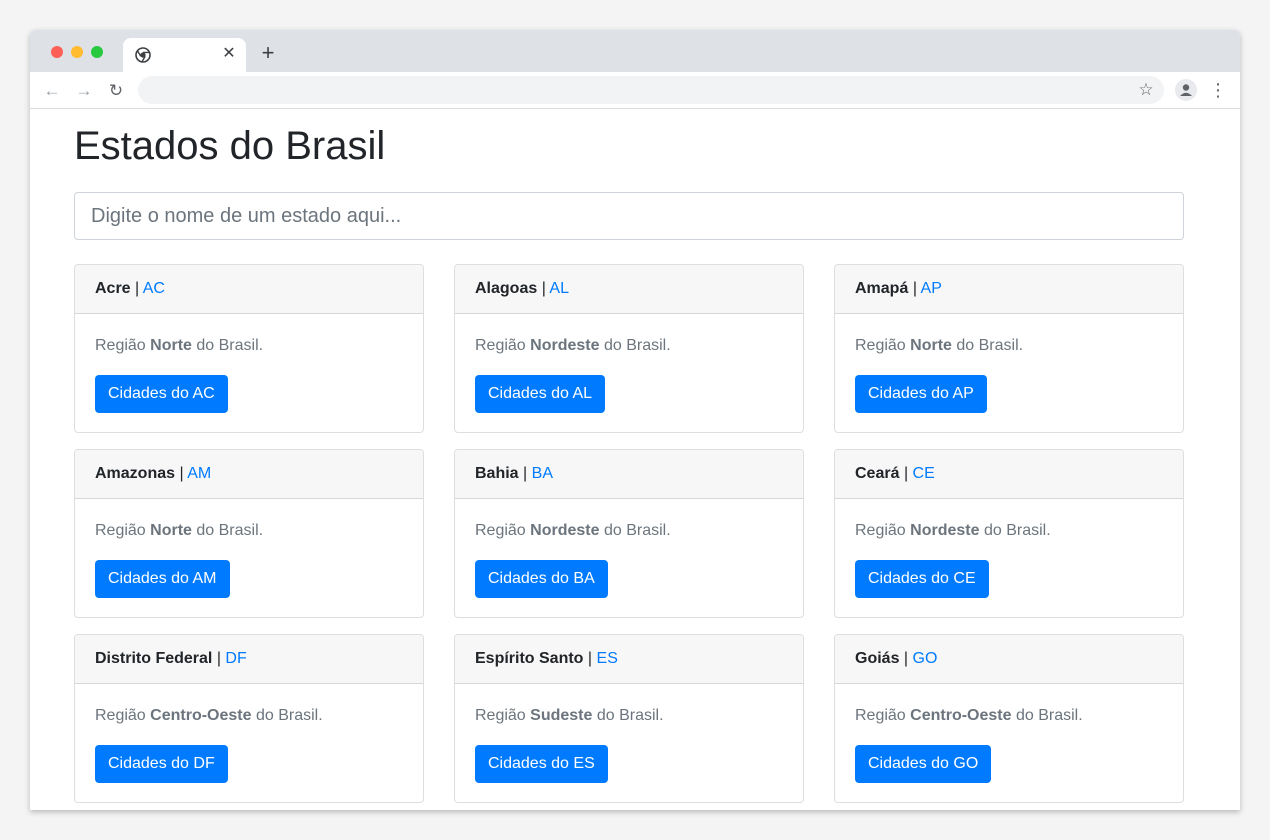  I want to click on back-button: ←, so click(52, 91).